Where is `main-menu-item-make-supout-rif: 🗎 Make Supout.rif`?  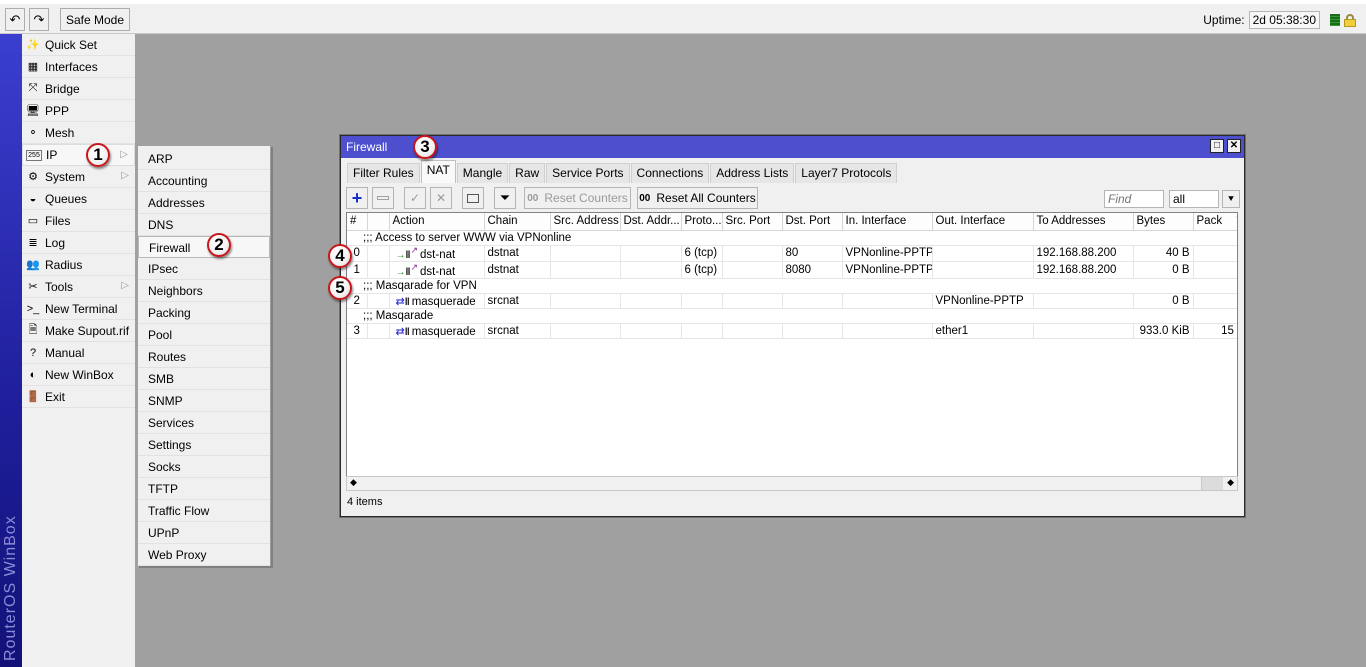 main-menu-item-make-supout-rif: 🗎 Make Supout.rif is located at coordinates (78, 331).